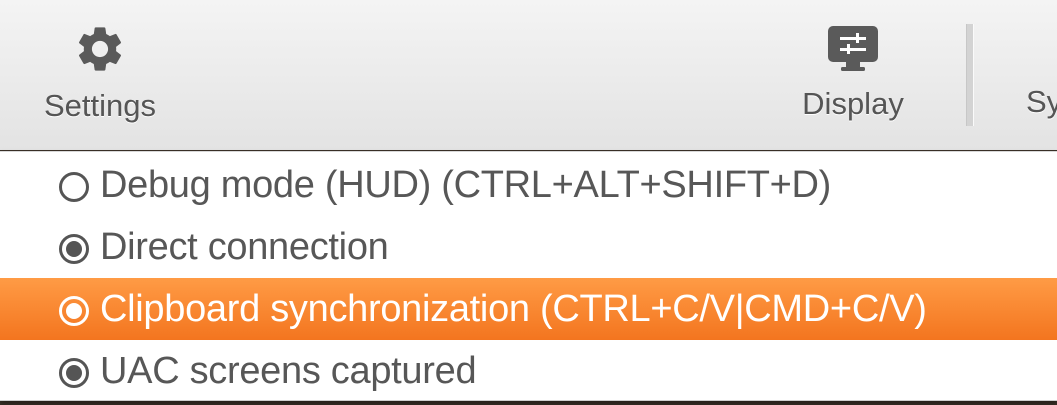  Describe the element at coordinates (853, 103) in the screenshot. I see `display-label: Display` at that location.